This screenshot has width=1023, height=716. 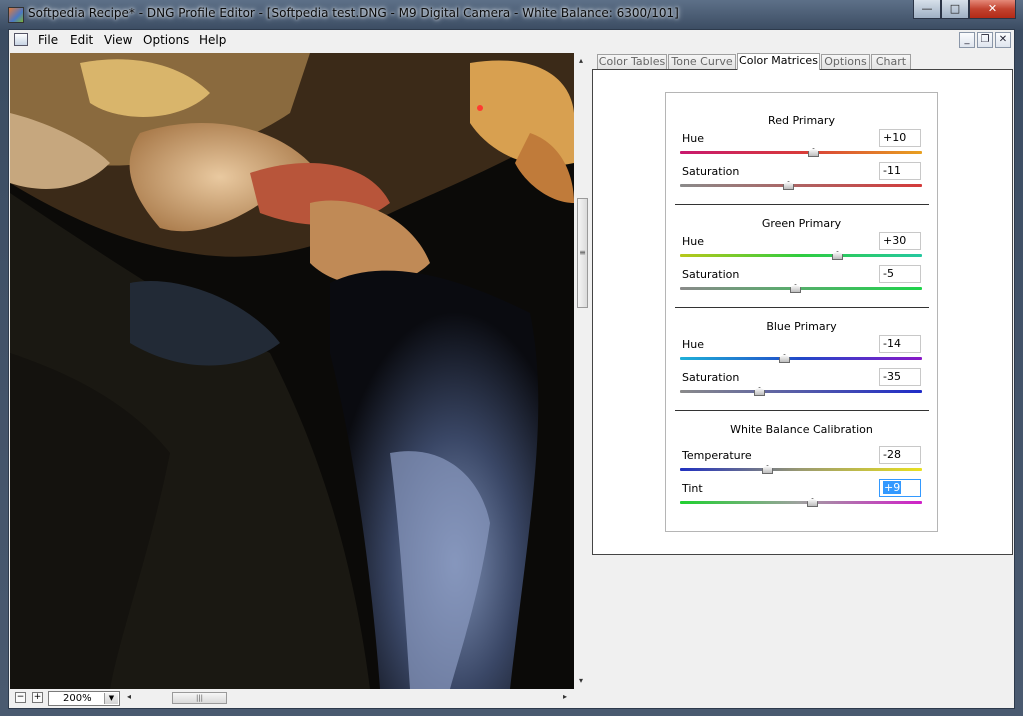 What do you see at coordinates (892, 487) in the screenshot?
I see `tint-value-text: +9` at bounding box center [892, 487].